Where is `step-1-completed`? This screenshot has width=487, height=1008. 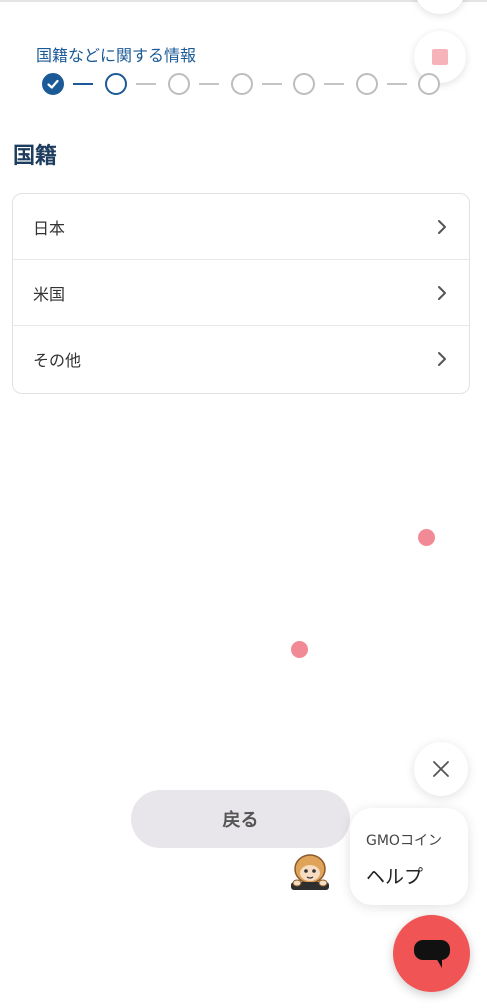
step-1-completed is located at coordinates (53, 84).